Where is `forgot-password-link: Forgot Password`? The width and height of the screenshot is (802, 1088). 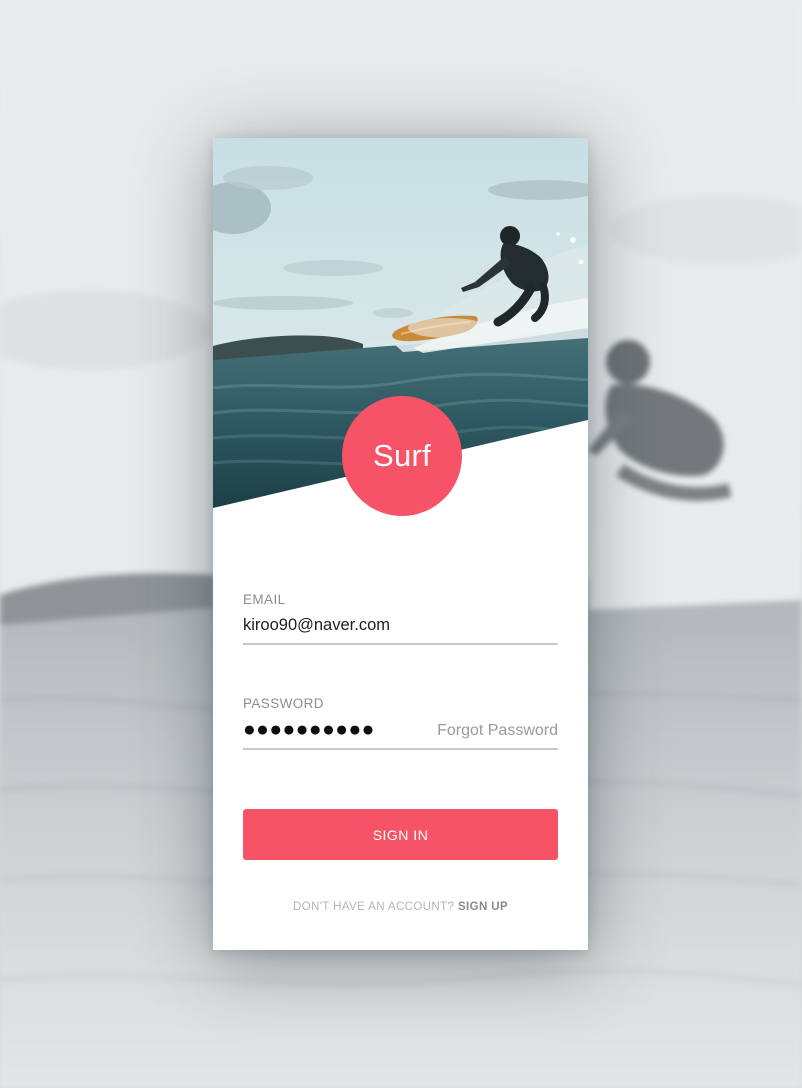
forgot-password-link: Forgot Password is located at coordinates (497, 731).